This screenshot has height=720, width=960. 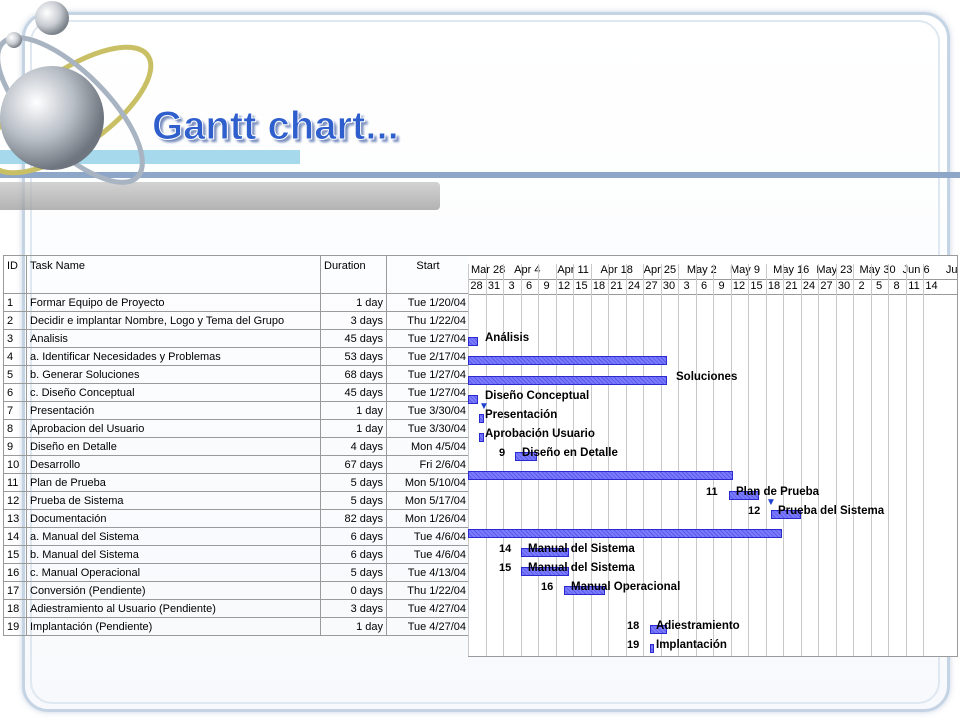 What do you see at coordinates (15, 482) in the screenshot?
I see `cell-id: 11` at bounding box center [15, 482].